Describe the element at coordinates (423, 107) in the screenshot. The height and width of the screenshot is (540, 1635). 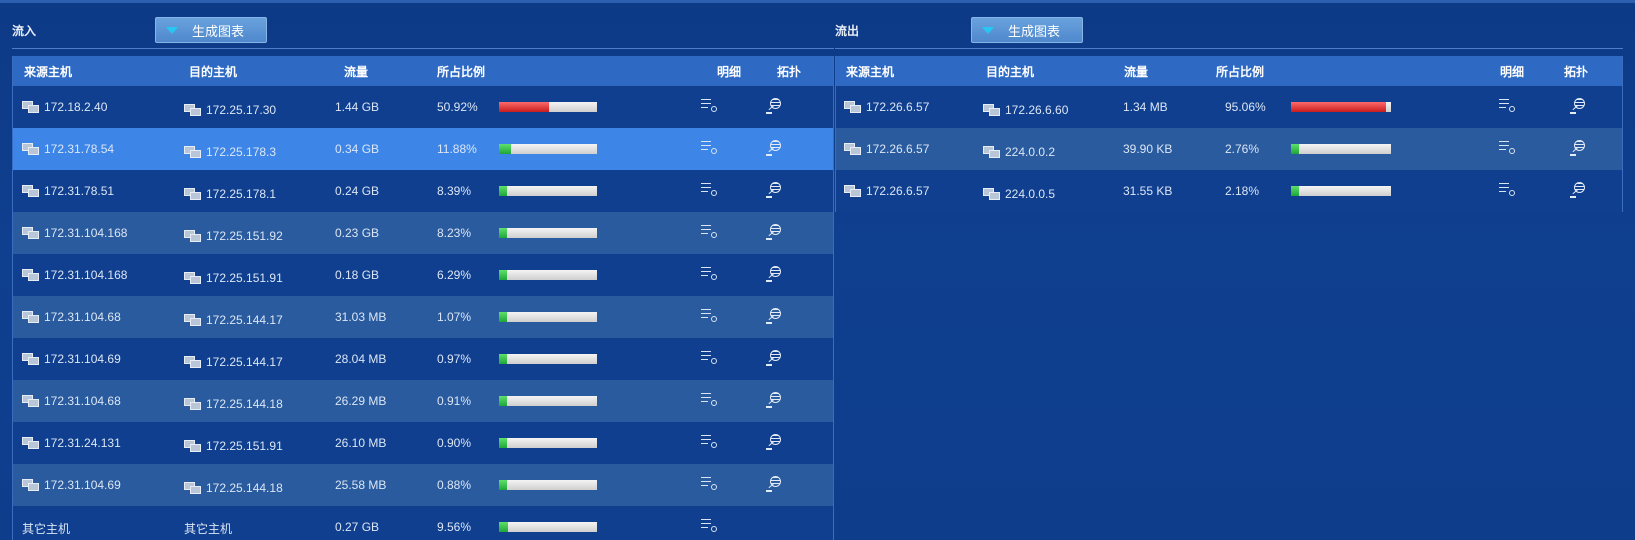
I see `table-row: 172.18.2.40 172.25.17.30 1.44 GB 50.92%` at that location.